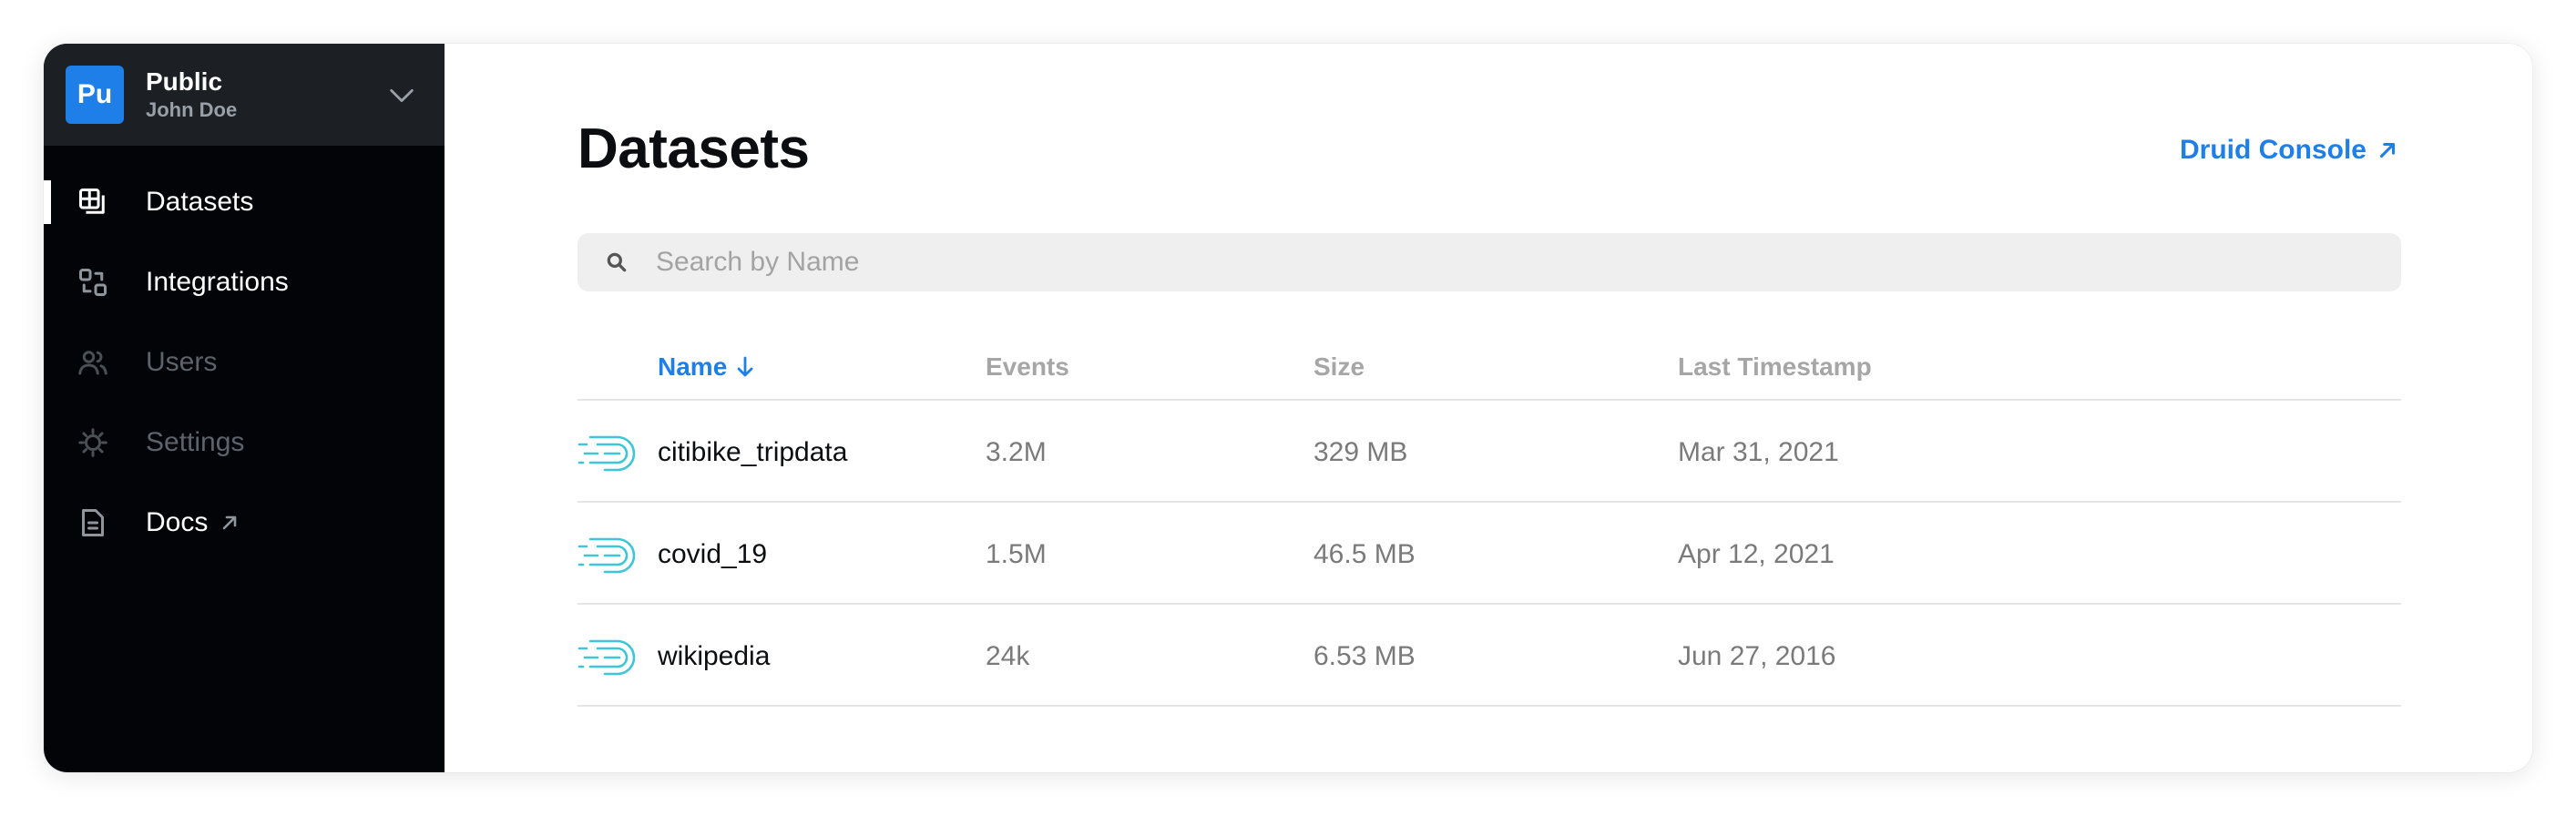  Describe the element at coordinates (1361, 452) in the screenshot. I see `dataset-size: 329 MB` at that location.